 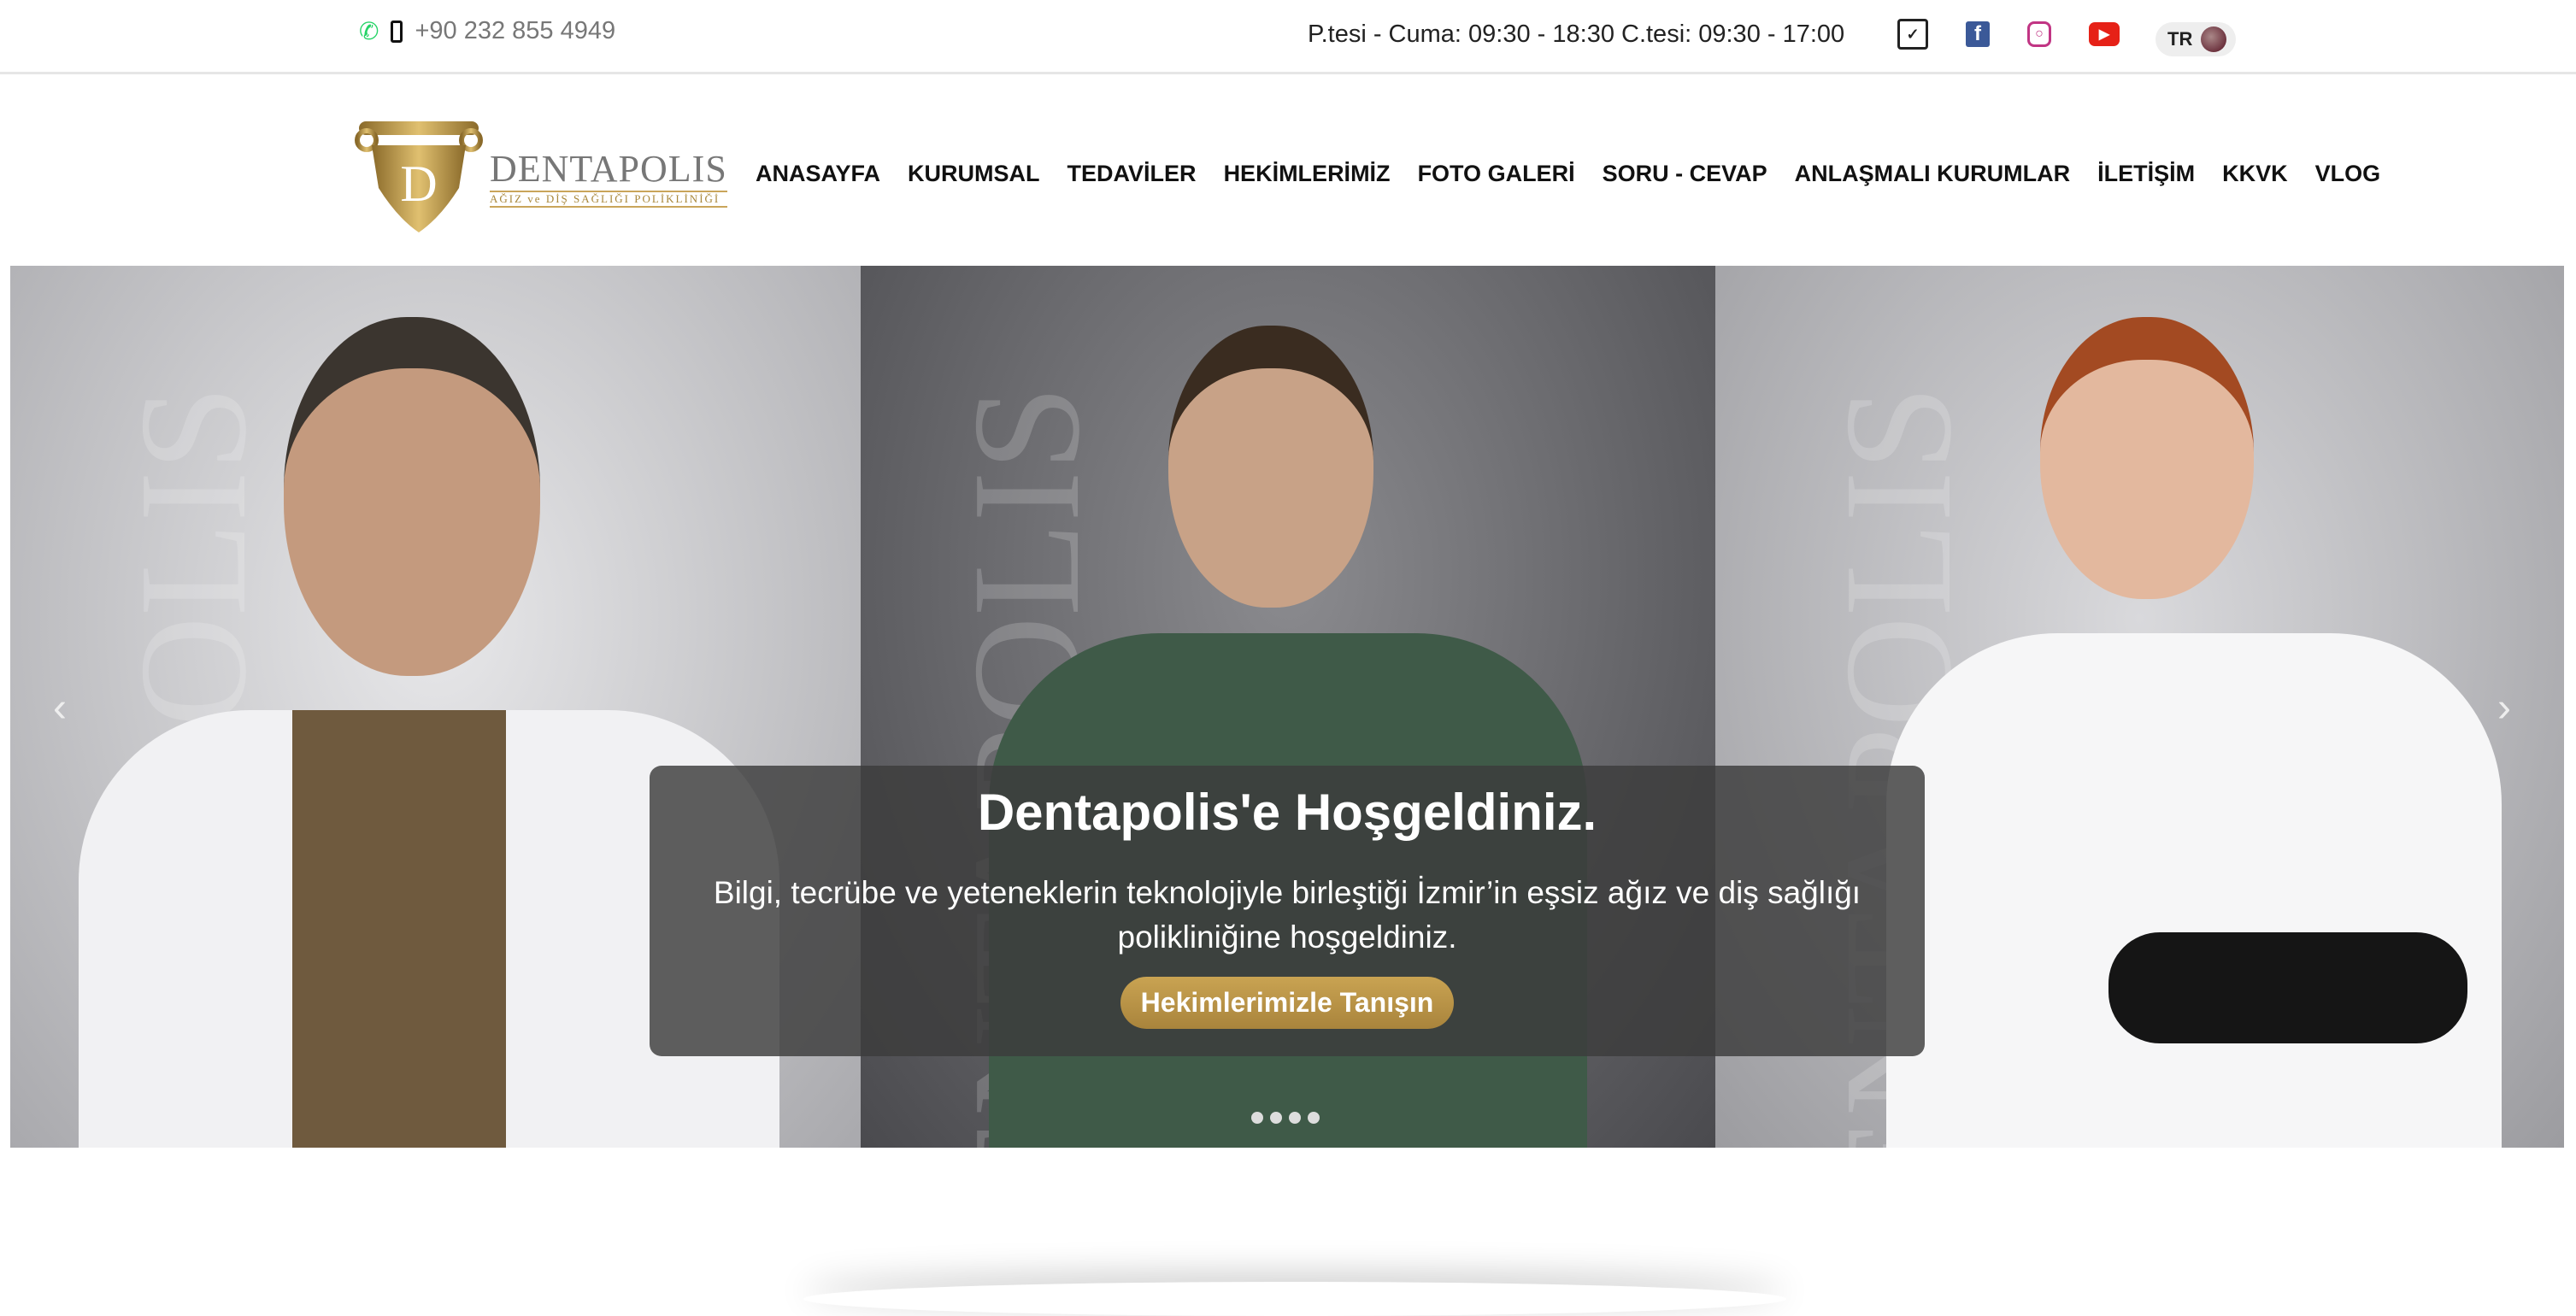 I want to click on phone-number: +90 232 855 4949, so click(x=515, y=31).